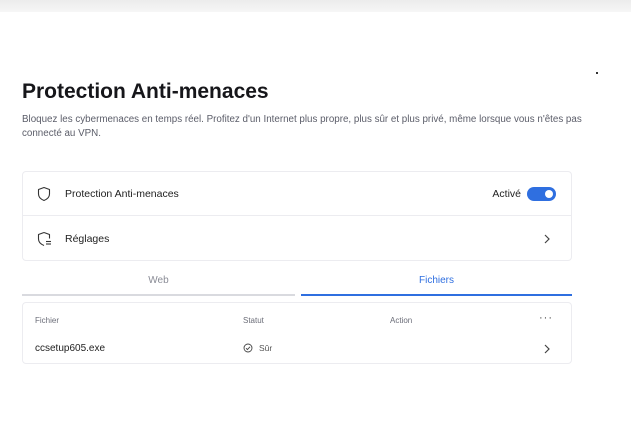 The height and width of the screenshot is (431, 631). What do you see at coordinates (158, 284) in the screenshot?
I see `tab-web: Web` at bounding box center [158, 284].